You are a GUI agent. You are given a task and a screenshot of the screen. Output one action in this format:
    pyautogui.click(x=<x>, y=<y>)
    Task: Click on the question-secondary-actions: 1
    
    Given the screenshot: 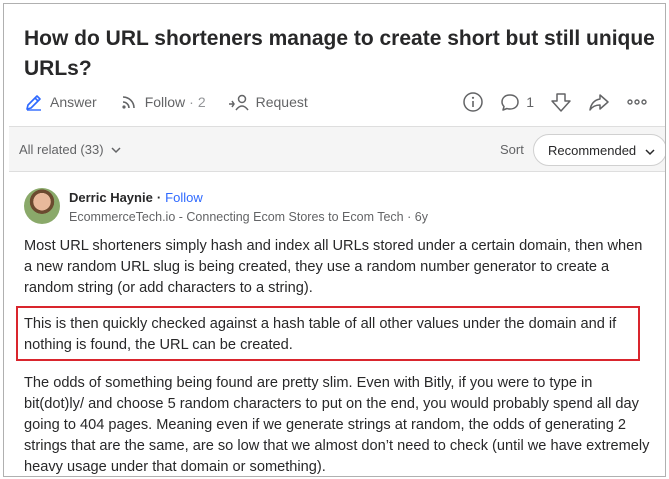 What is the action you would take?
    pyautogui.click(x=547, y=102)
    